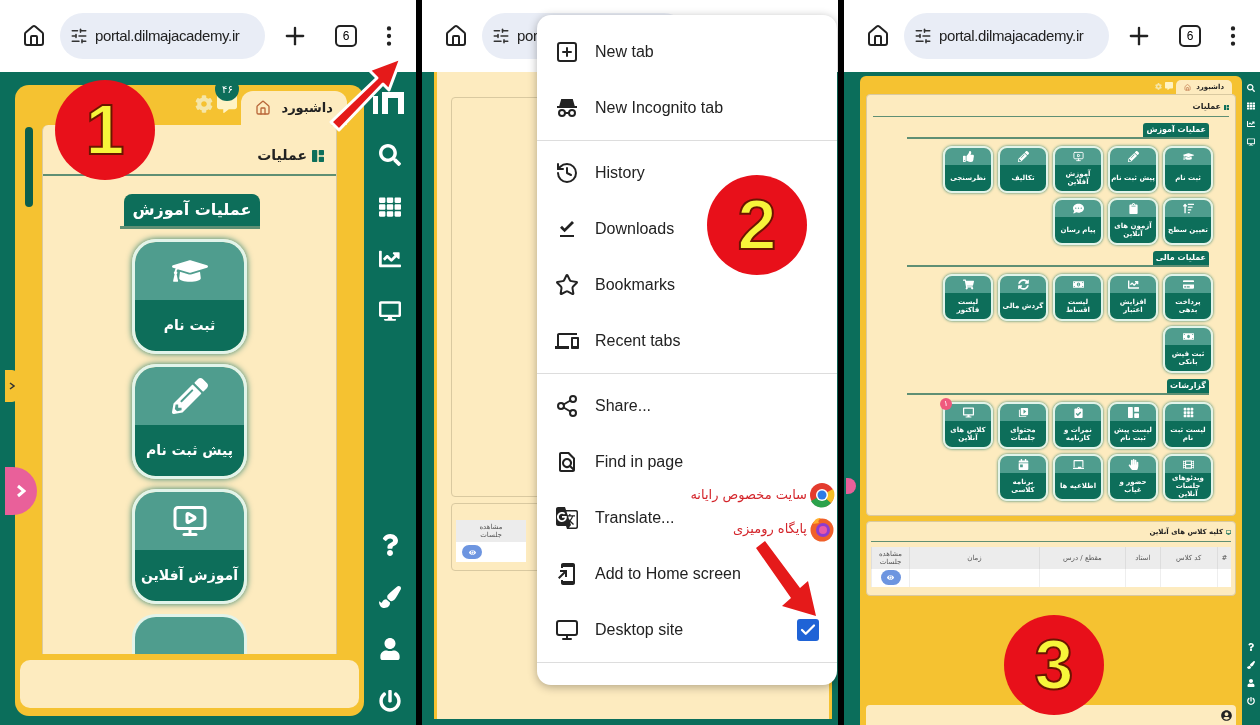 This screenshot has height=725, width=1260. Describe the element at coordinates (567, 173) in the screenshot. I see `history-icon` at that location.